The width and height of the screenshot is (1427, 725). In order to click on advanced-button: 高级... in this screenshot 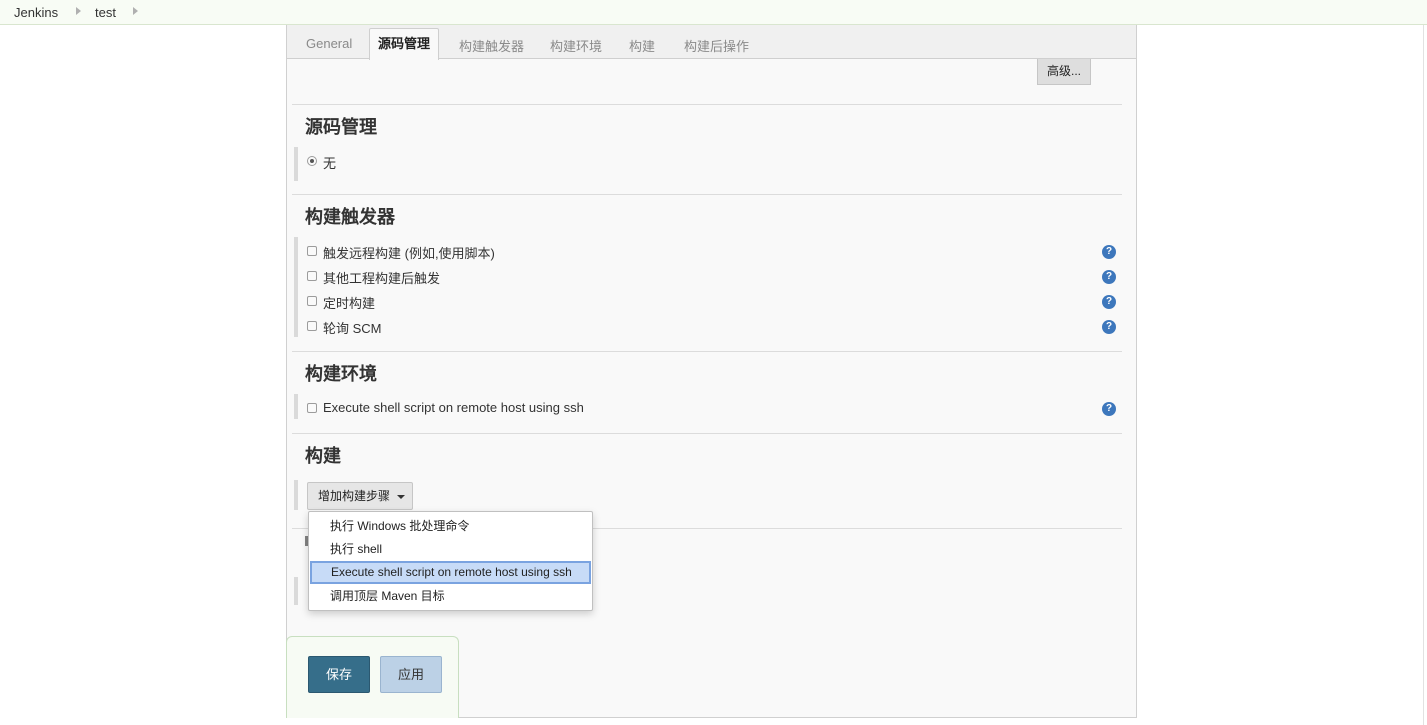, I will do `click(1064, 72)`.